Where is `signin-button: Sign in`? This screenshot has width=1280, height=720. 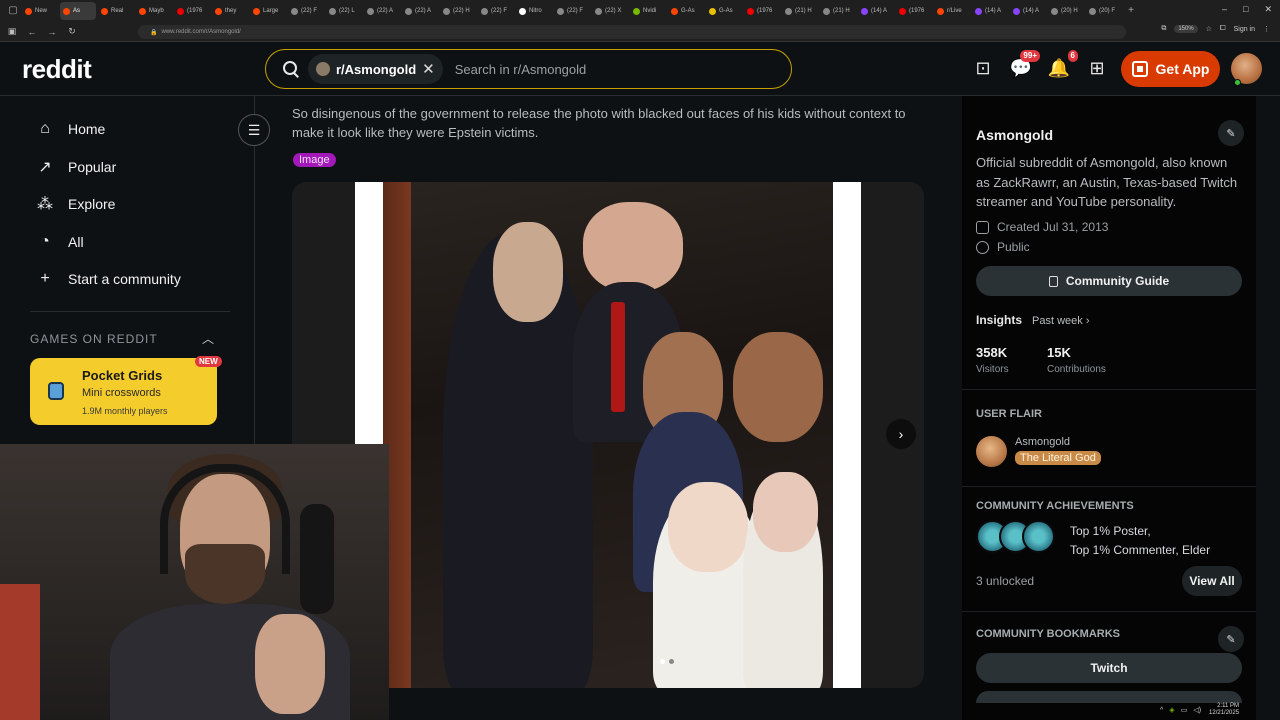 signin-button: Sign in is located at coordinates (1244, 29).